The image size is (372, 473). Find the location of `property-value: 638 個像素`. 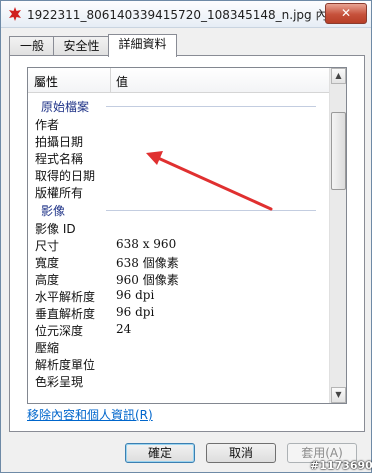

property-value: 638 個像素 is located at coordinates (147, 263).